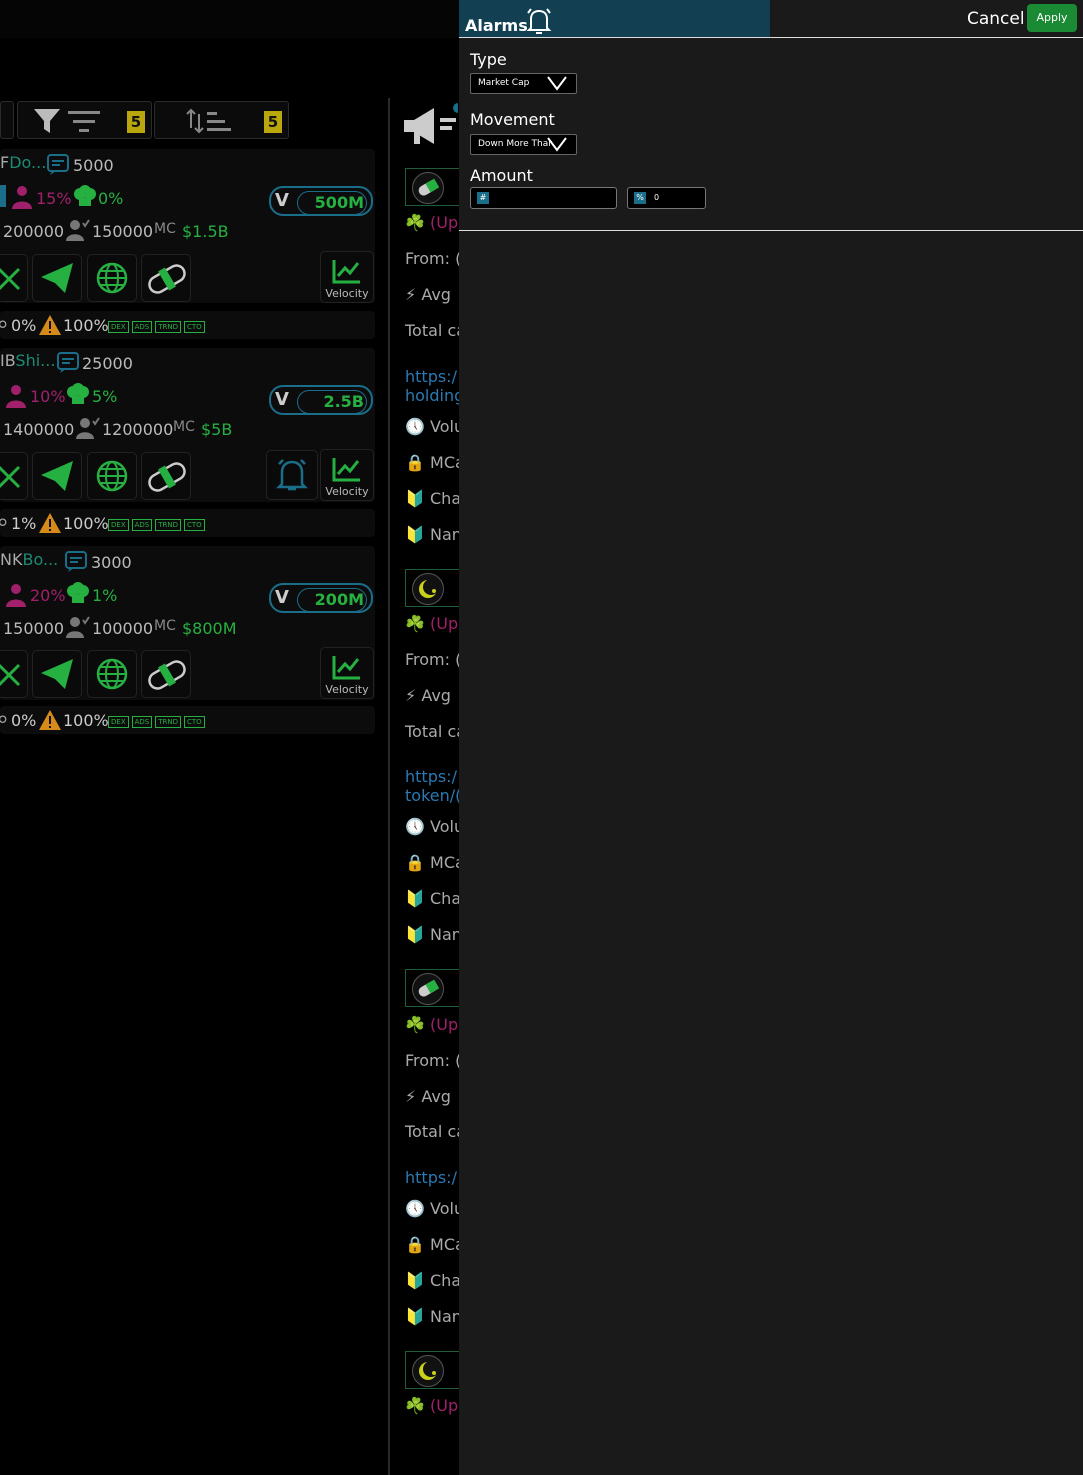 This screenshot has height=1475, width=1083. What do you see at coordinates (433, 187) in the screenshot?
I see `feed-item-icon-box` at bounding box center [433, 187].